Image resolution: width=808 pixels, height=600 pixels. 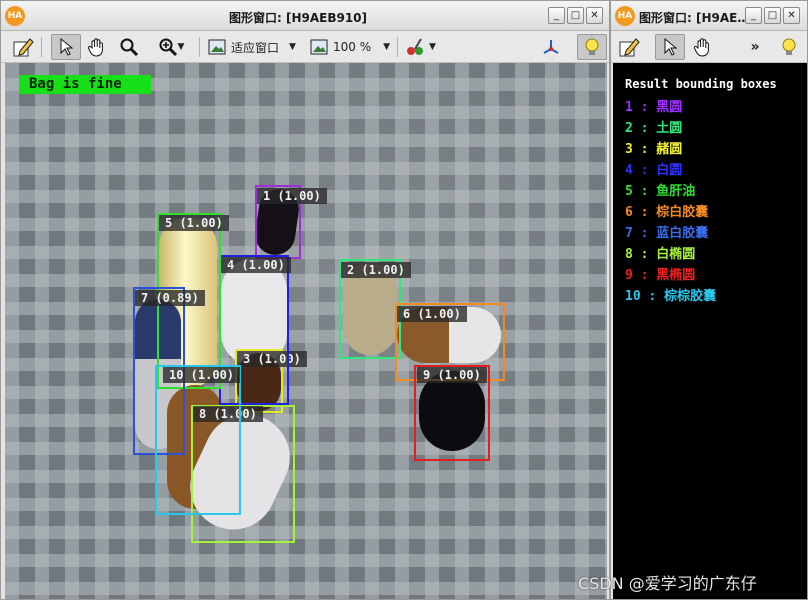 I want to click on bbox-label-2: 2 (1.00), so click(x=376, y=270).